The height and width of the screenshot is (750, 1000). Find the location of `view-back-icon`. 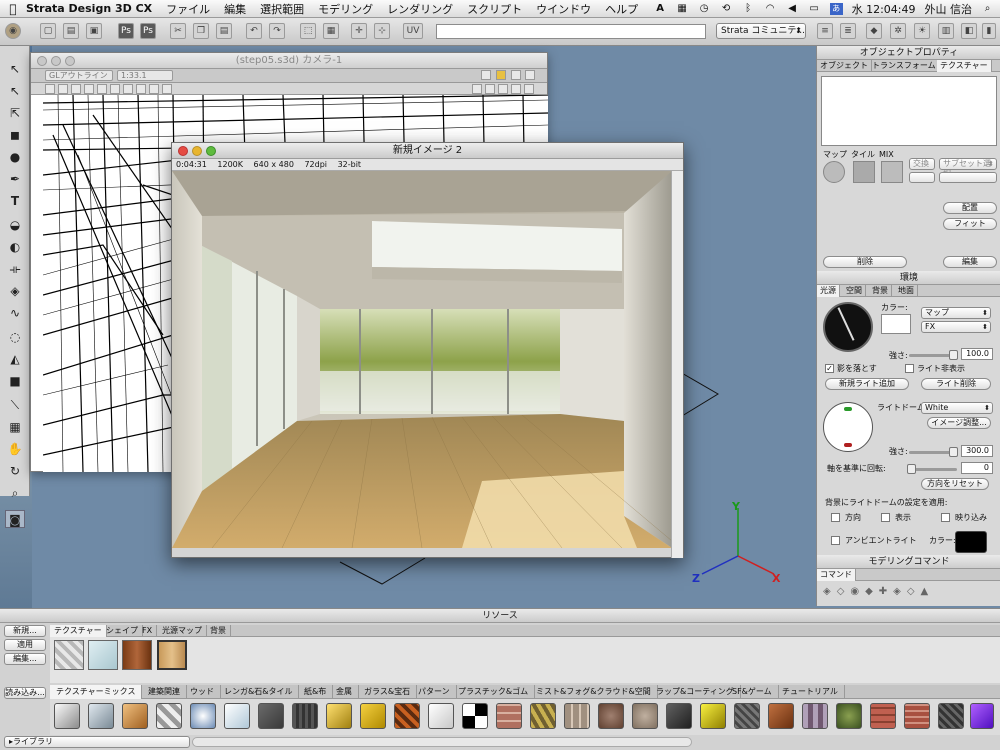

view-back-icon is located at coordinates (63, 89).